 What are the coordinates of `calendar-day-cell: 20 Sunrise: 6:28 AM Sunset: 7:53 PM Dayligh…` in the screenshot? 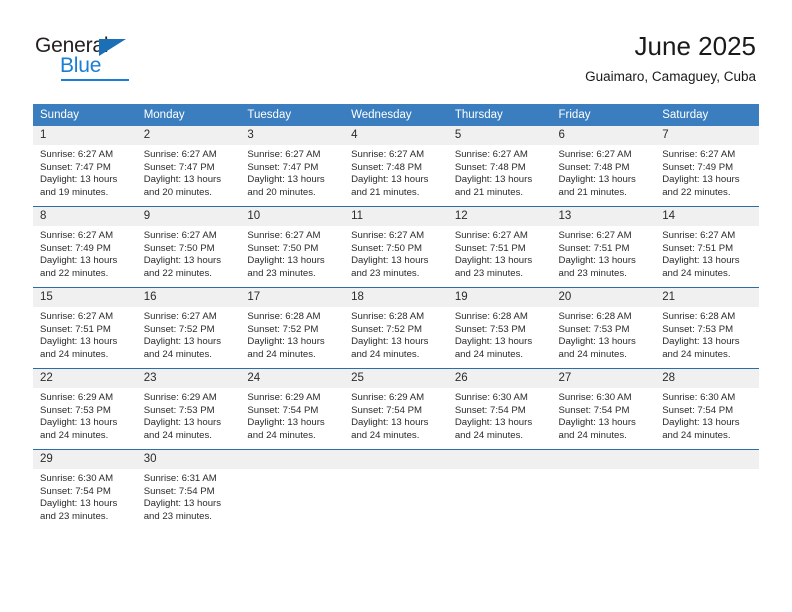 It's located at (603, 328).